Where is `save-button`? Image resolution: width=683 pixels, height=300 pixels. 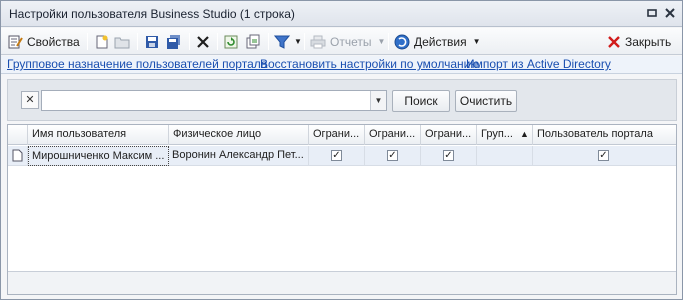
save-button is located at coordinates (152, 41).